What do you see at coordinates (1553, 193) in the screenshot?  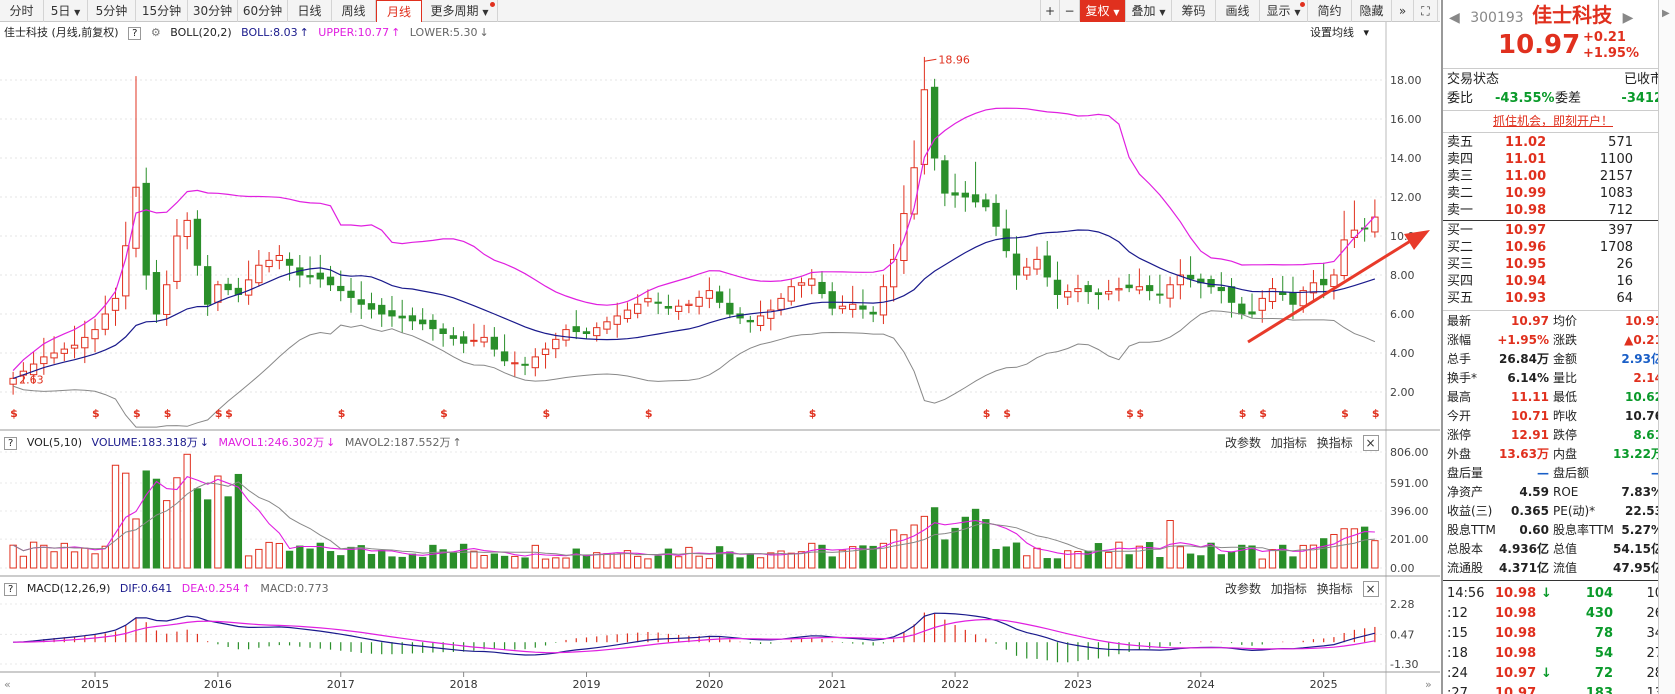 I see `ask-row: 卖二 10.99 1083` at bounding box center [1553, 193].